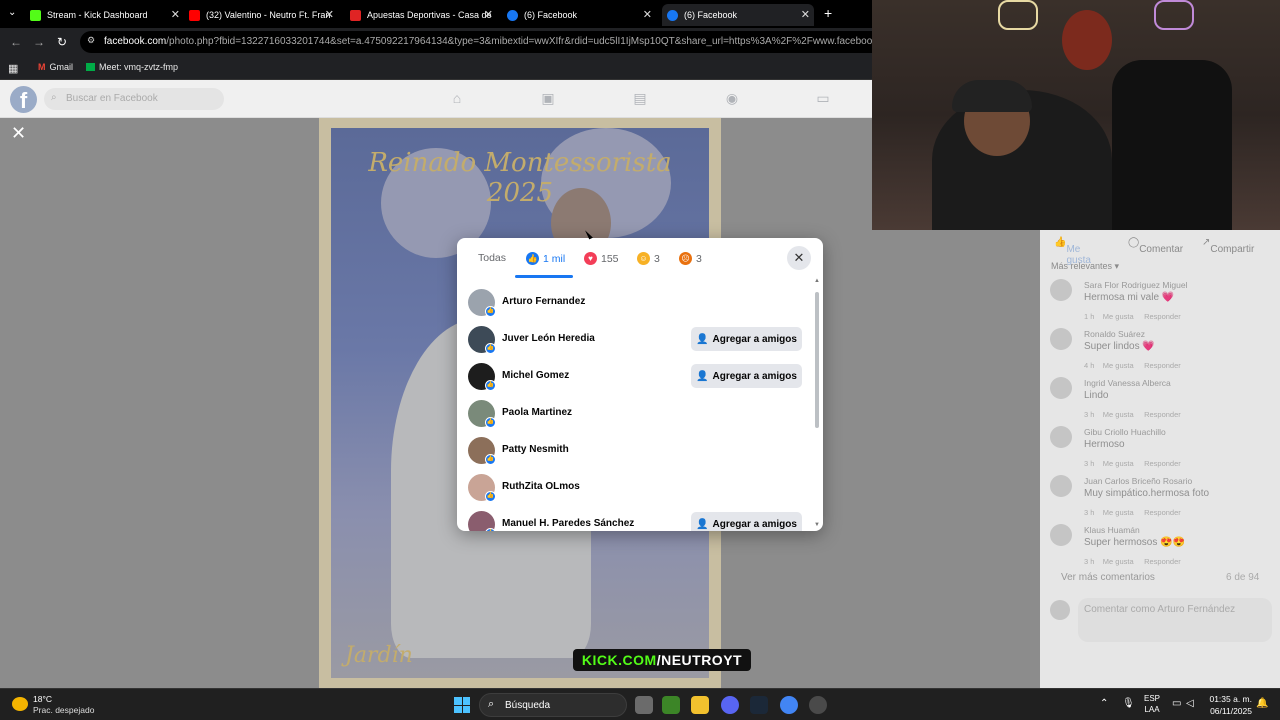  What do you see at coordinates (1174, 15) in the screenshot?
I see `neon-sign` at bounding box center [1174, 15].